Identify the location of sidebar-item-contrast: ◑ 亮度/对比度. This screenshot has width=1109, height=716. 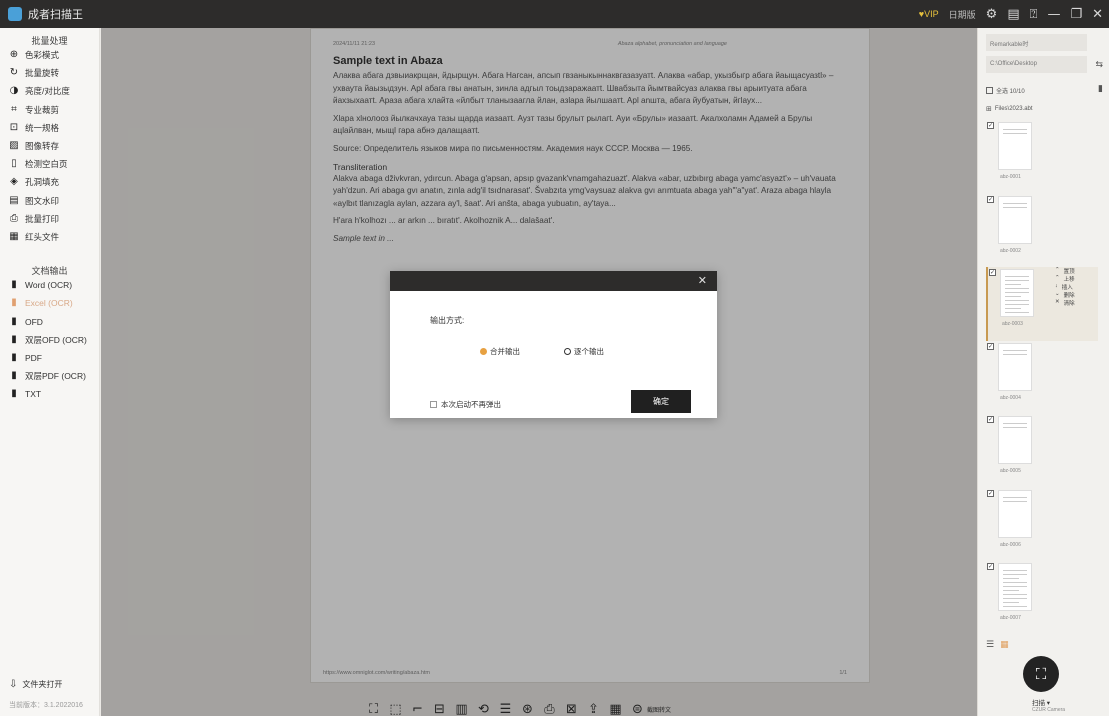
(49, 91).